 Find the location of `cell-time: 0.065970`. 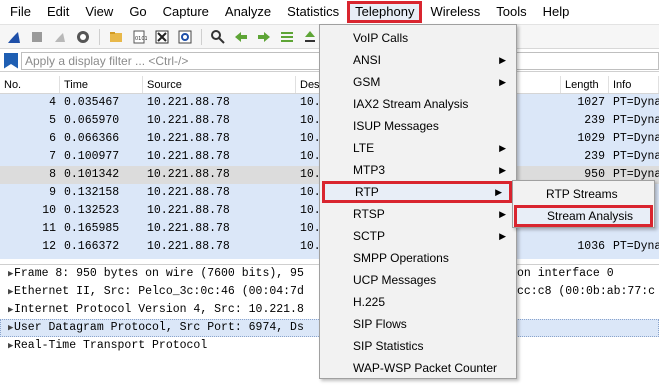

cell-time: 0.065970 is located at coordinates (92, 120).